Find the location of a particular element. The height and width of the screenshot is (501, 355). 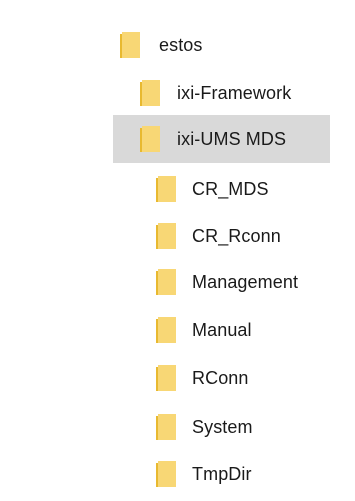

tree-item-label: System is located at coordinates (222, 427).